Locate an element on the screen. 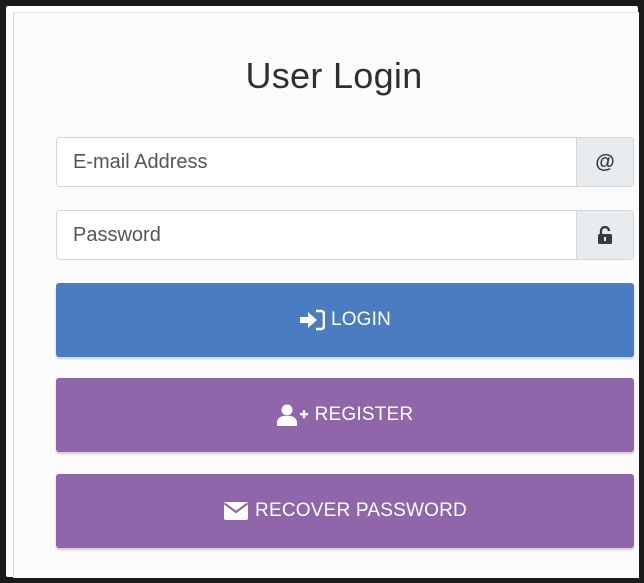  register-button-label: REGISTER is located at coordinates (364, 414).